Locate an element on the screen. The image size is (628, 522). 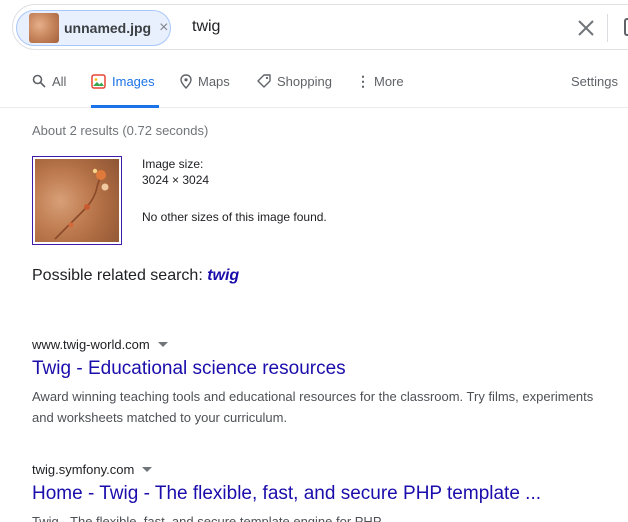
search-icon is located at coordinates (39, 81).